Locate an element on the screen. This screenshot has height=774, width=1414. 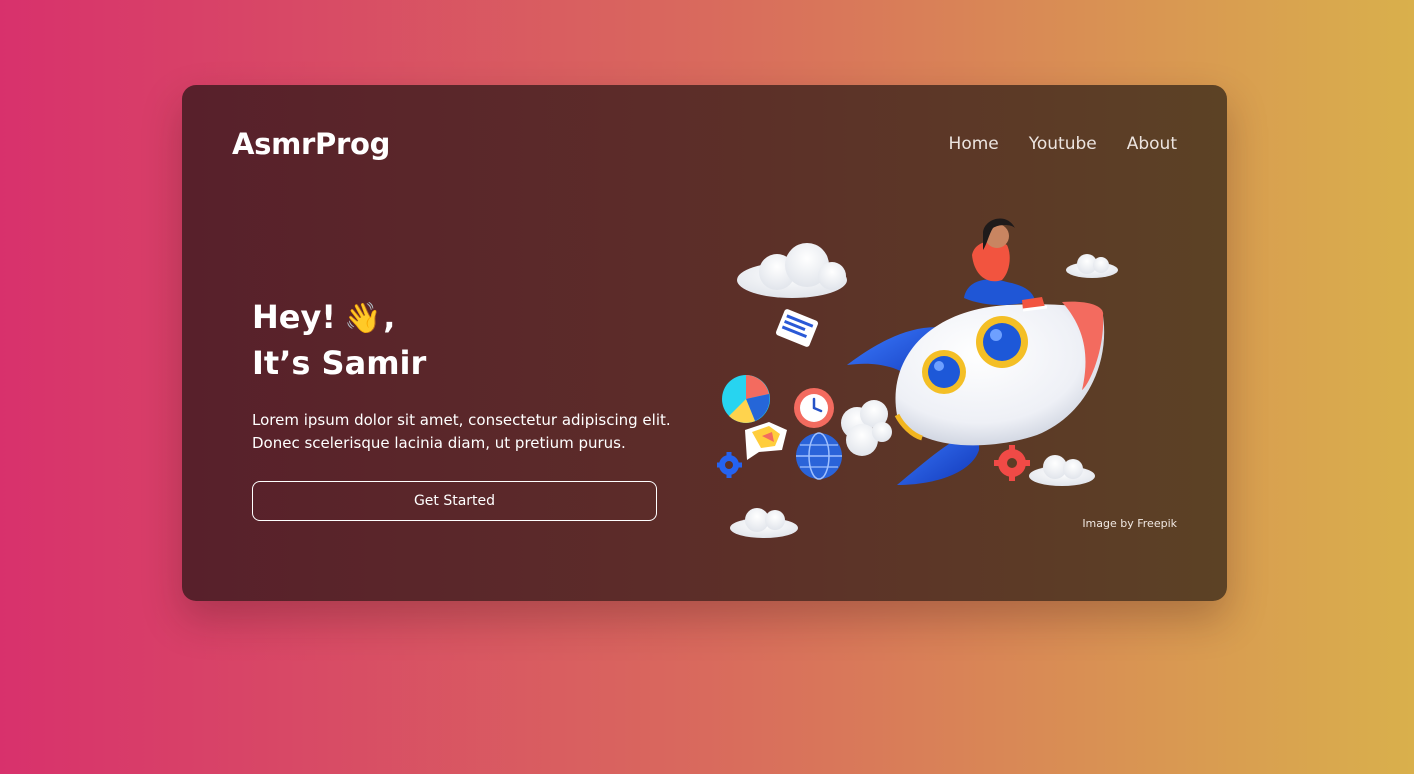
get-started-button: Get Started is located at coordinates (454, 501).